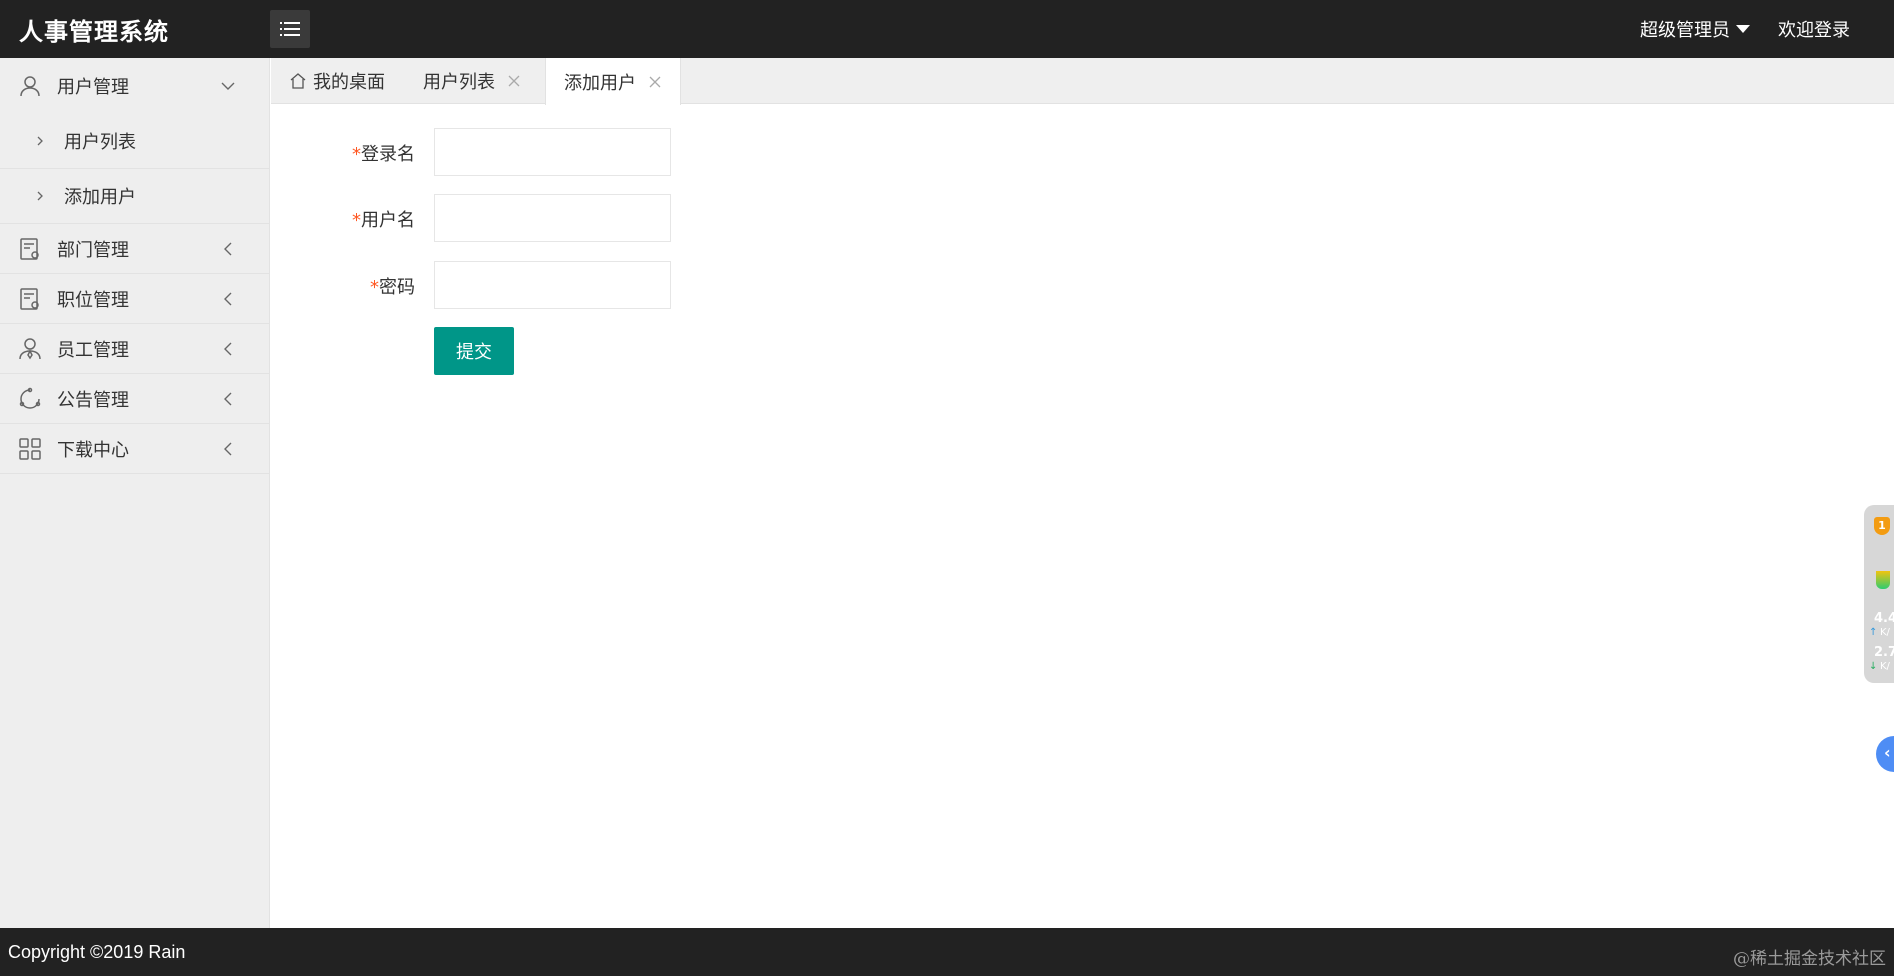 This screenshot has height=976, width=1894. I want to click on tab-label: 用户列表, so click(459, 82).